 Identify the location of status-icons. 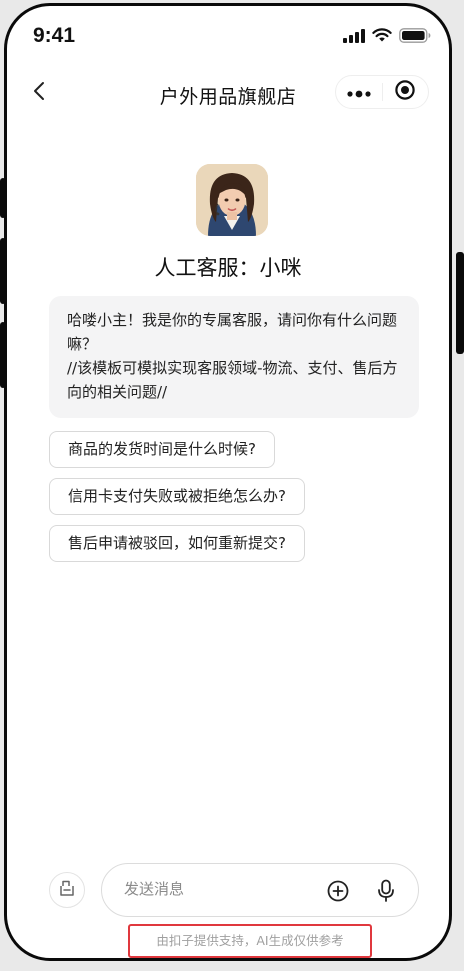
(387, 37).